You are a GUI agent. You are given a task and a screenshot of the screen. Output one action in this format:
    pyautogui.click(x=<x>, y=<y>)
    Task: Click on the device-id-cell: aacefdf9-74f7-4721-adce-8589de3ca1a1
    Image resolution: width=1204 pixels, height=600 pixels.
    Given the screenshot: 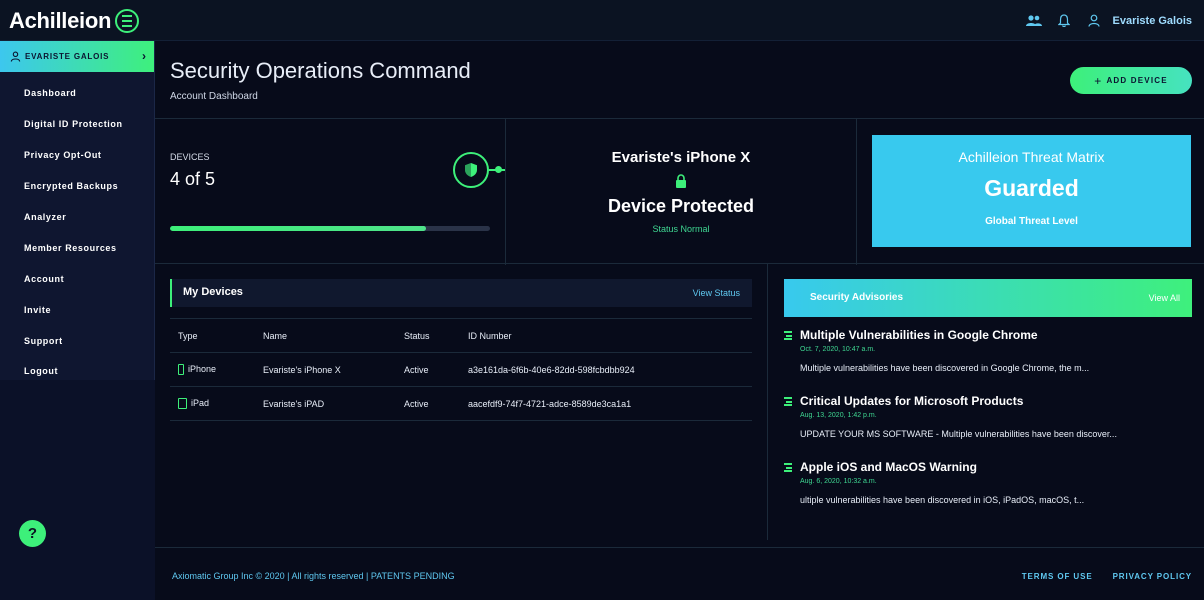 What is the action you would take?
    pyautogui.click(x=606, y=403)
    